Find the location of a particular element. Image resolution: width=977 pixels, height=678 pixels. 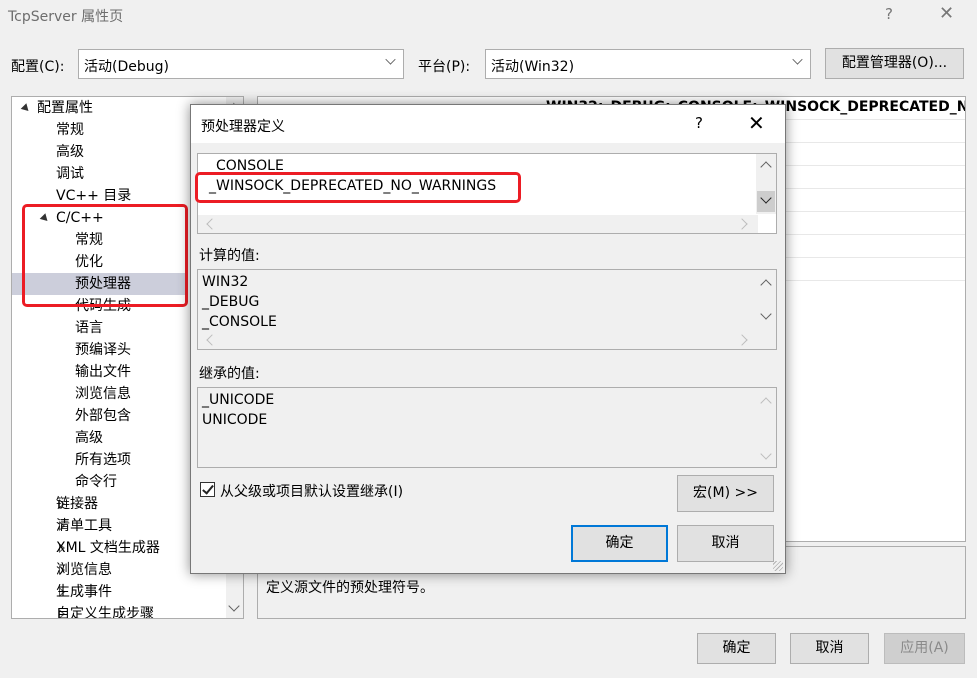

computed-label: 计算的值: is located at coordinates (229, 256).